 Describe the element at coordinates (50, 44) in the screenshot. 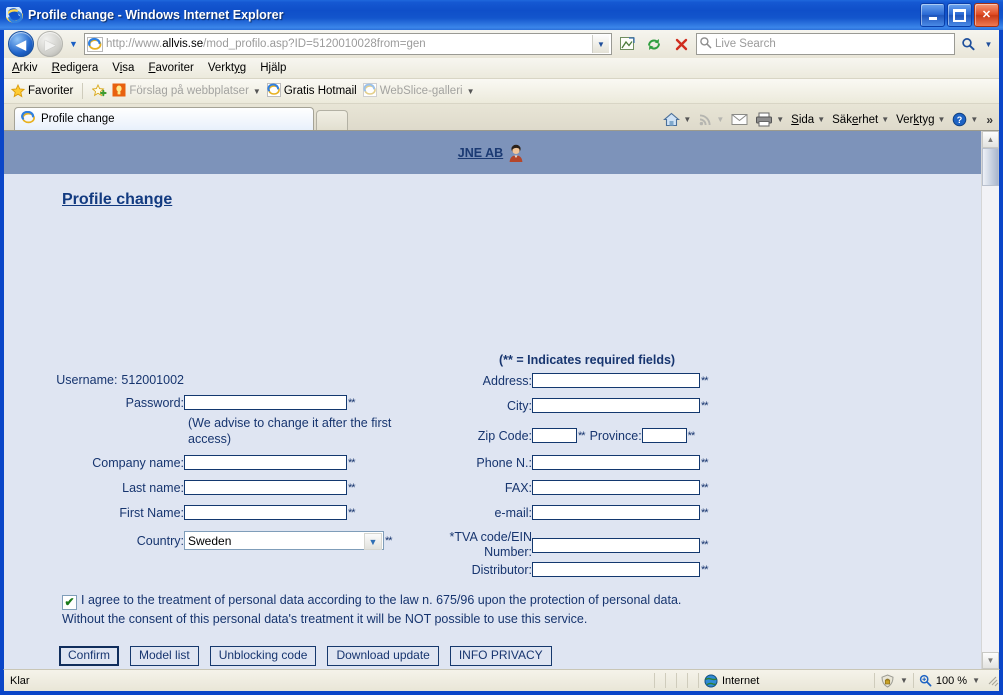

I see `forward-button: ▶` at that location.